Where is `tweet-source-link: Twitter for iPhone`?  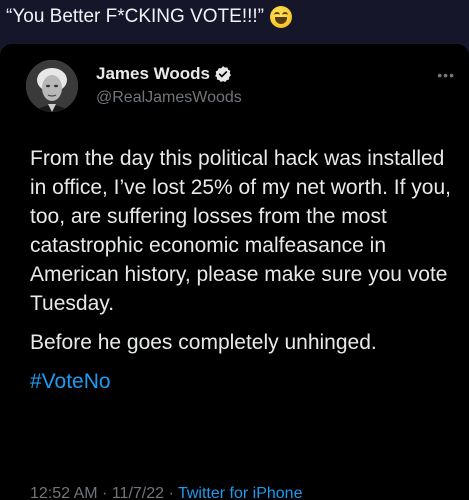 tweet-source-link: Twitter for iPhone is located at coordinates (240, 492).